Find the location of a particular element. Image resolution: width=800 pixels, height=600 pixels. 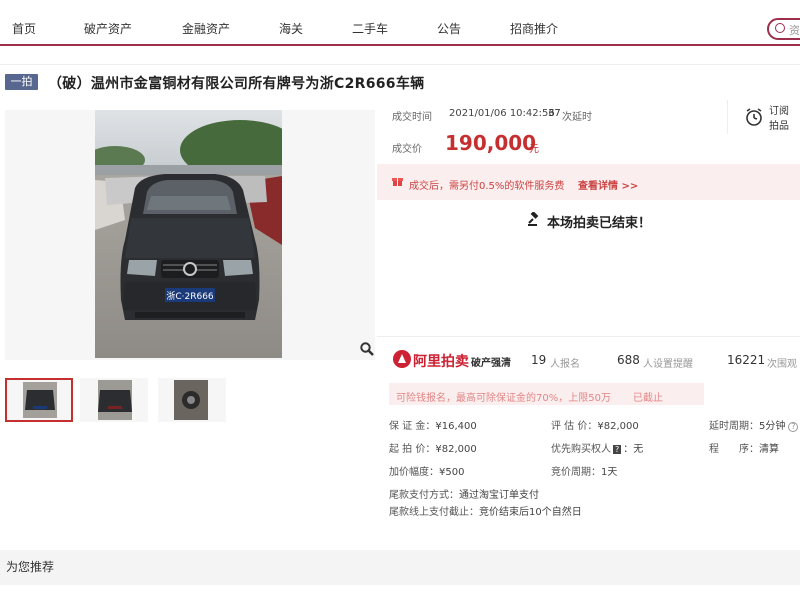

appraisal-info: 评 估 价：¥82,000 is located at coordinates (595, 424).